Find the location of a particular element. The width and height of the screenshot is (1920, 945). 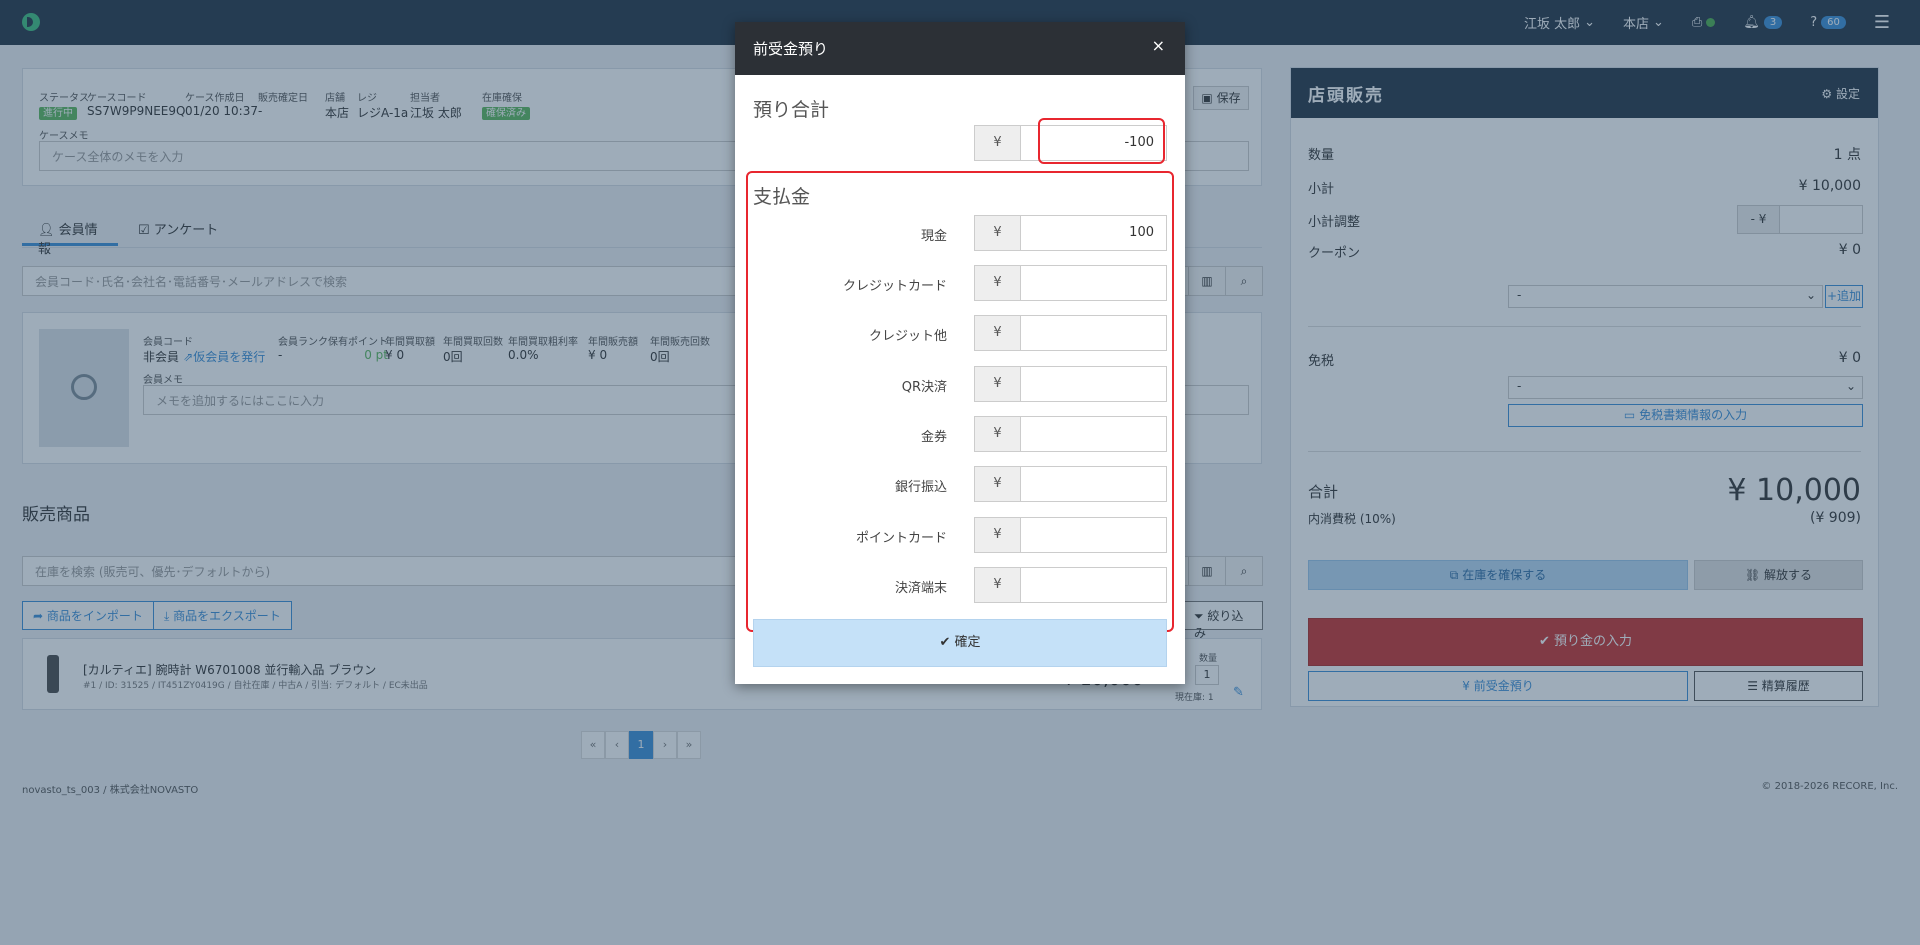

close-icon: × is located at coordinates (1158, 45).